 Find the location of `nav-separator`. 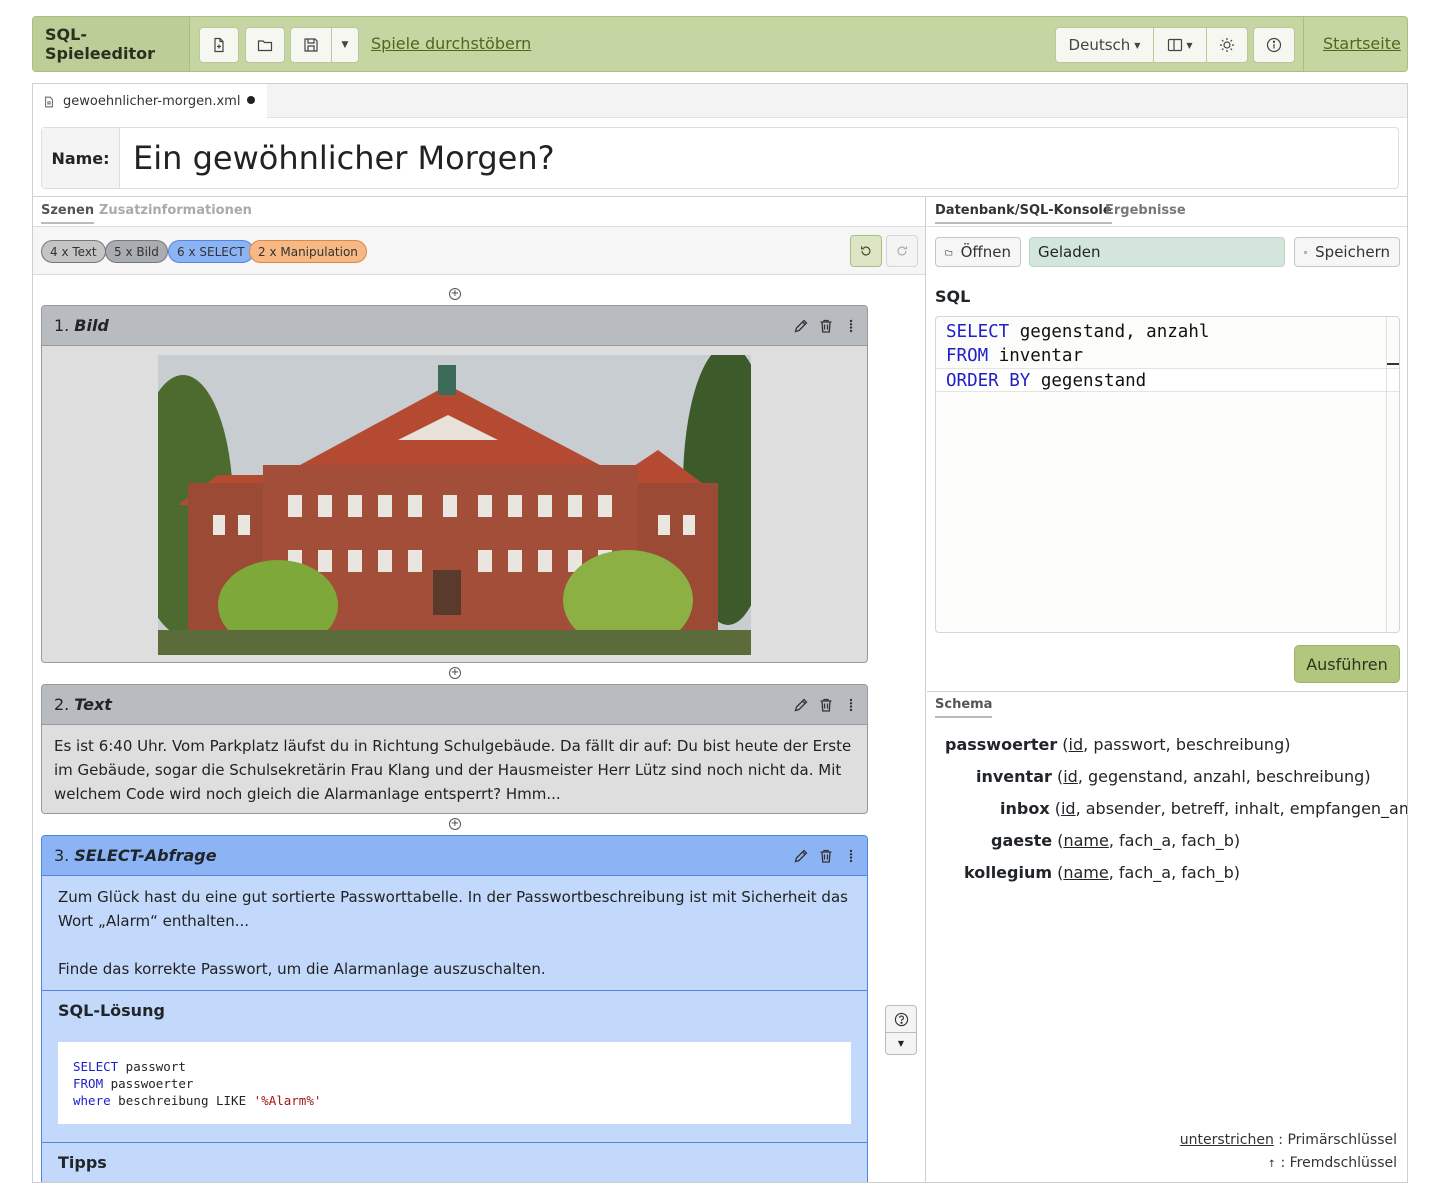

nav-separator is located at coordinates (1303, 44).